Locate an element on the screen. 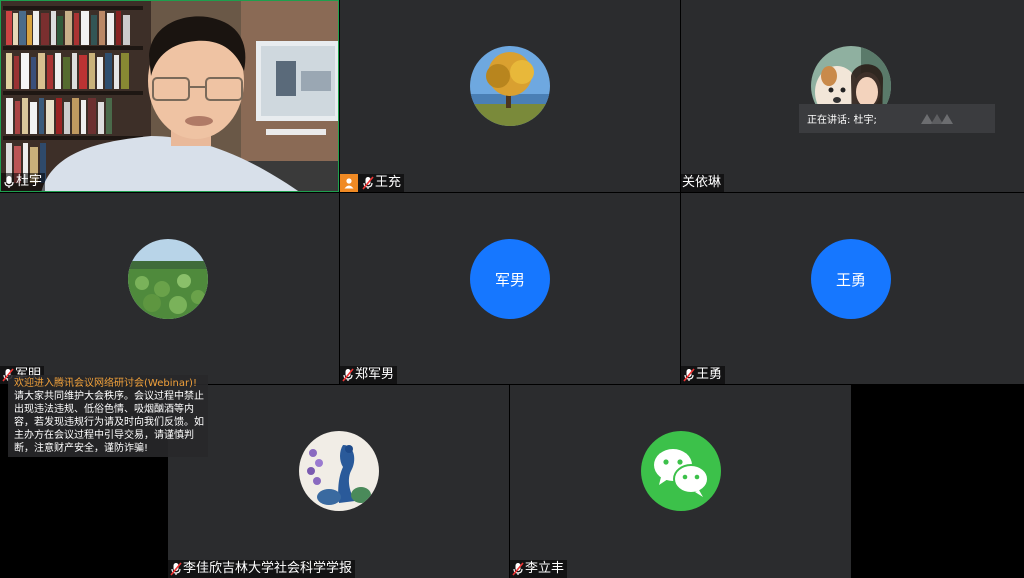 This screenshot has width=1024, height=578. participant-nameplate: 关依琳 is located at coordinates (703, 183).